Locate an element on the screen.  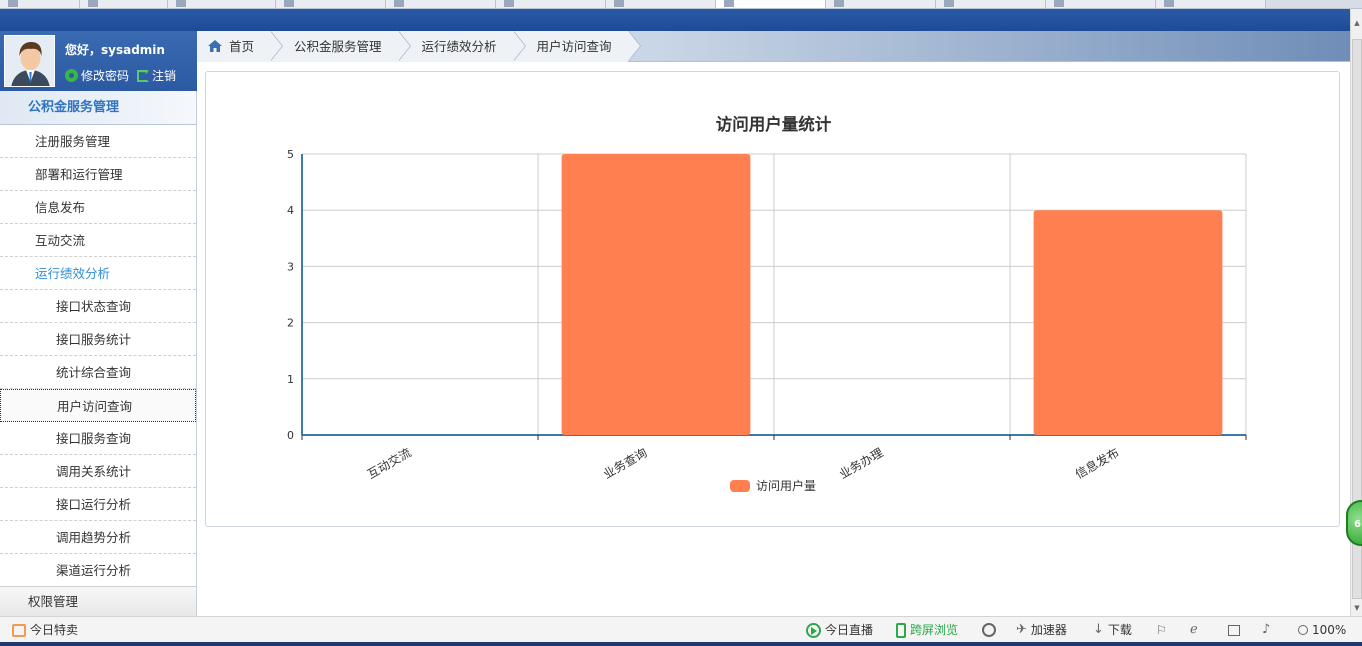
y-tick-label: 1 is located at coordinates (290, 379).